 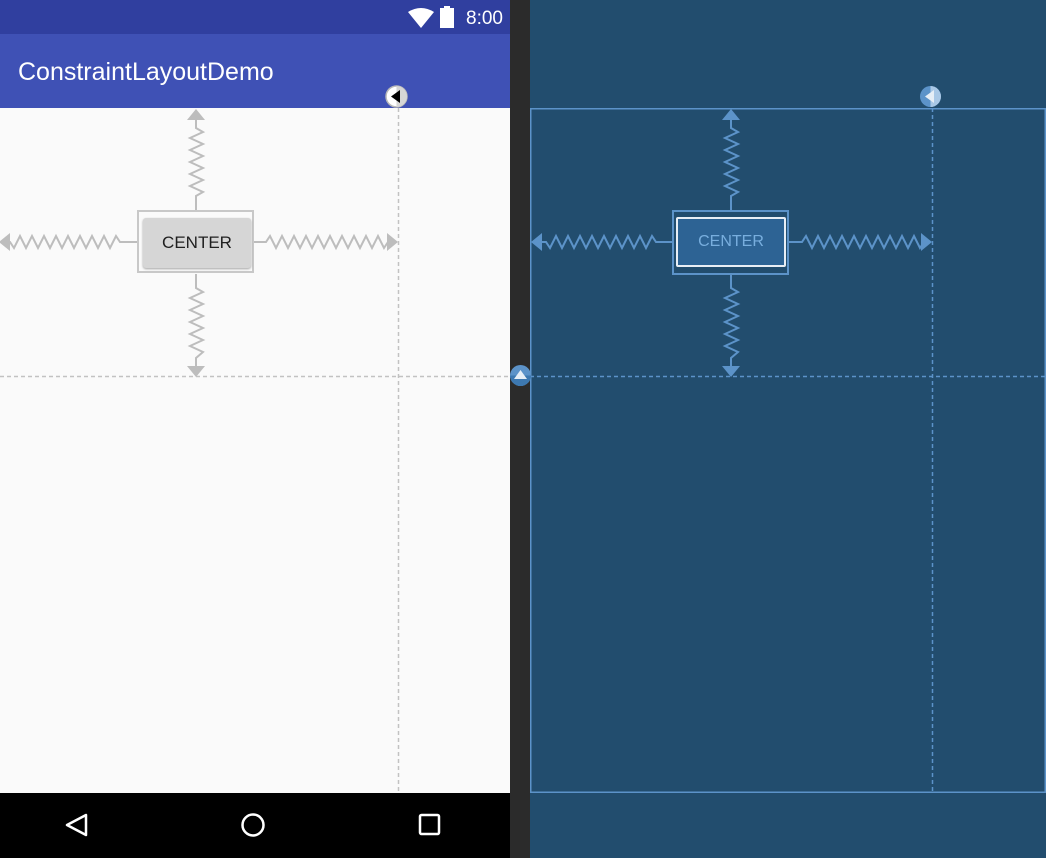 What do you see at coordinates (5, 242) in the screenshot?
I see `left-anchor-arrow` at bounding box center [5, 242].